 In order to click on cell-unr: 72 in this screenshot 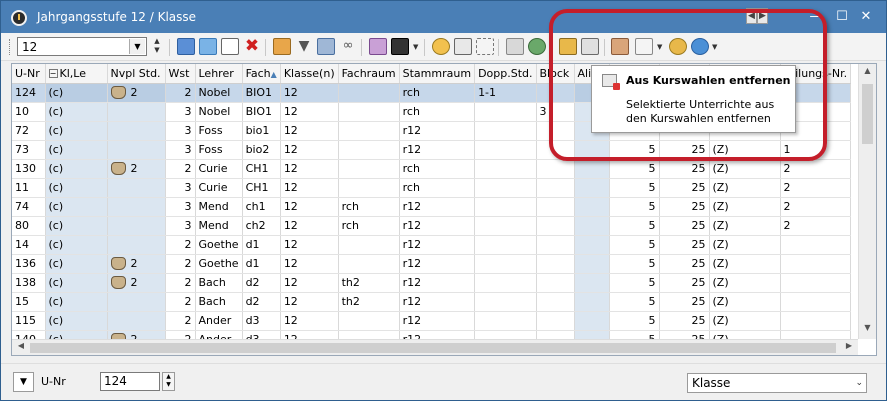, I will do `click(29, 131)`.